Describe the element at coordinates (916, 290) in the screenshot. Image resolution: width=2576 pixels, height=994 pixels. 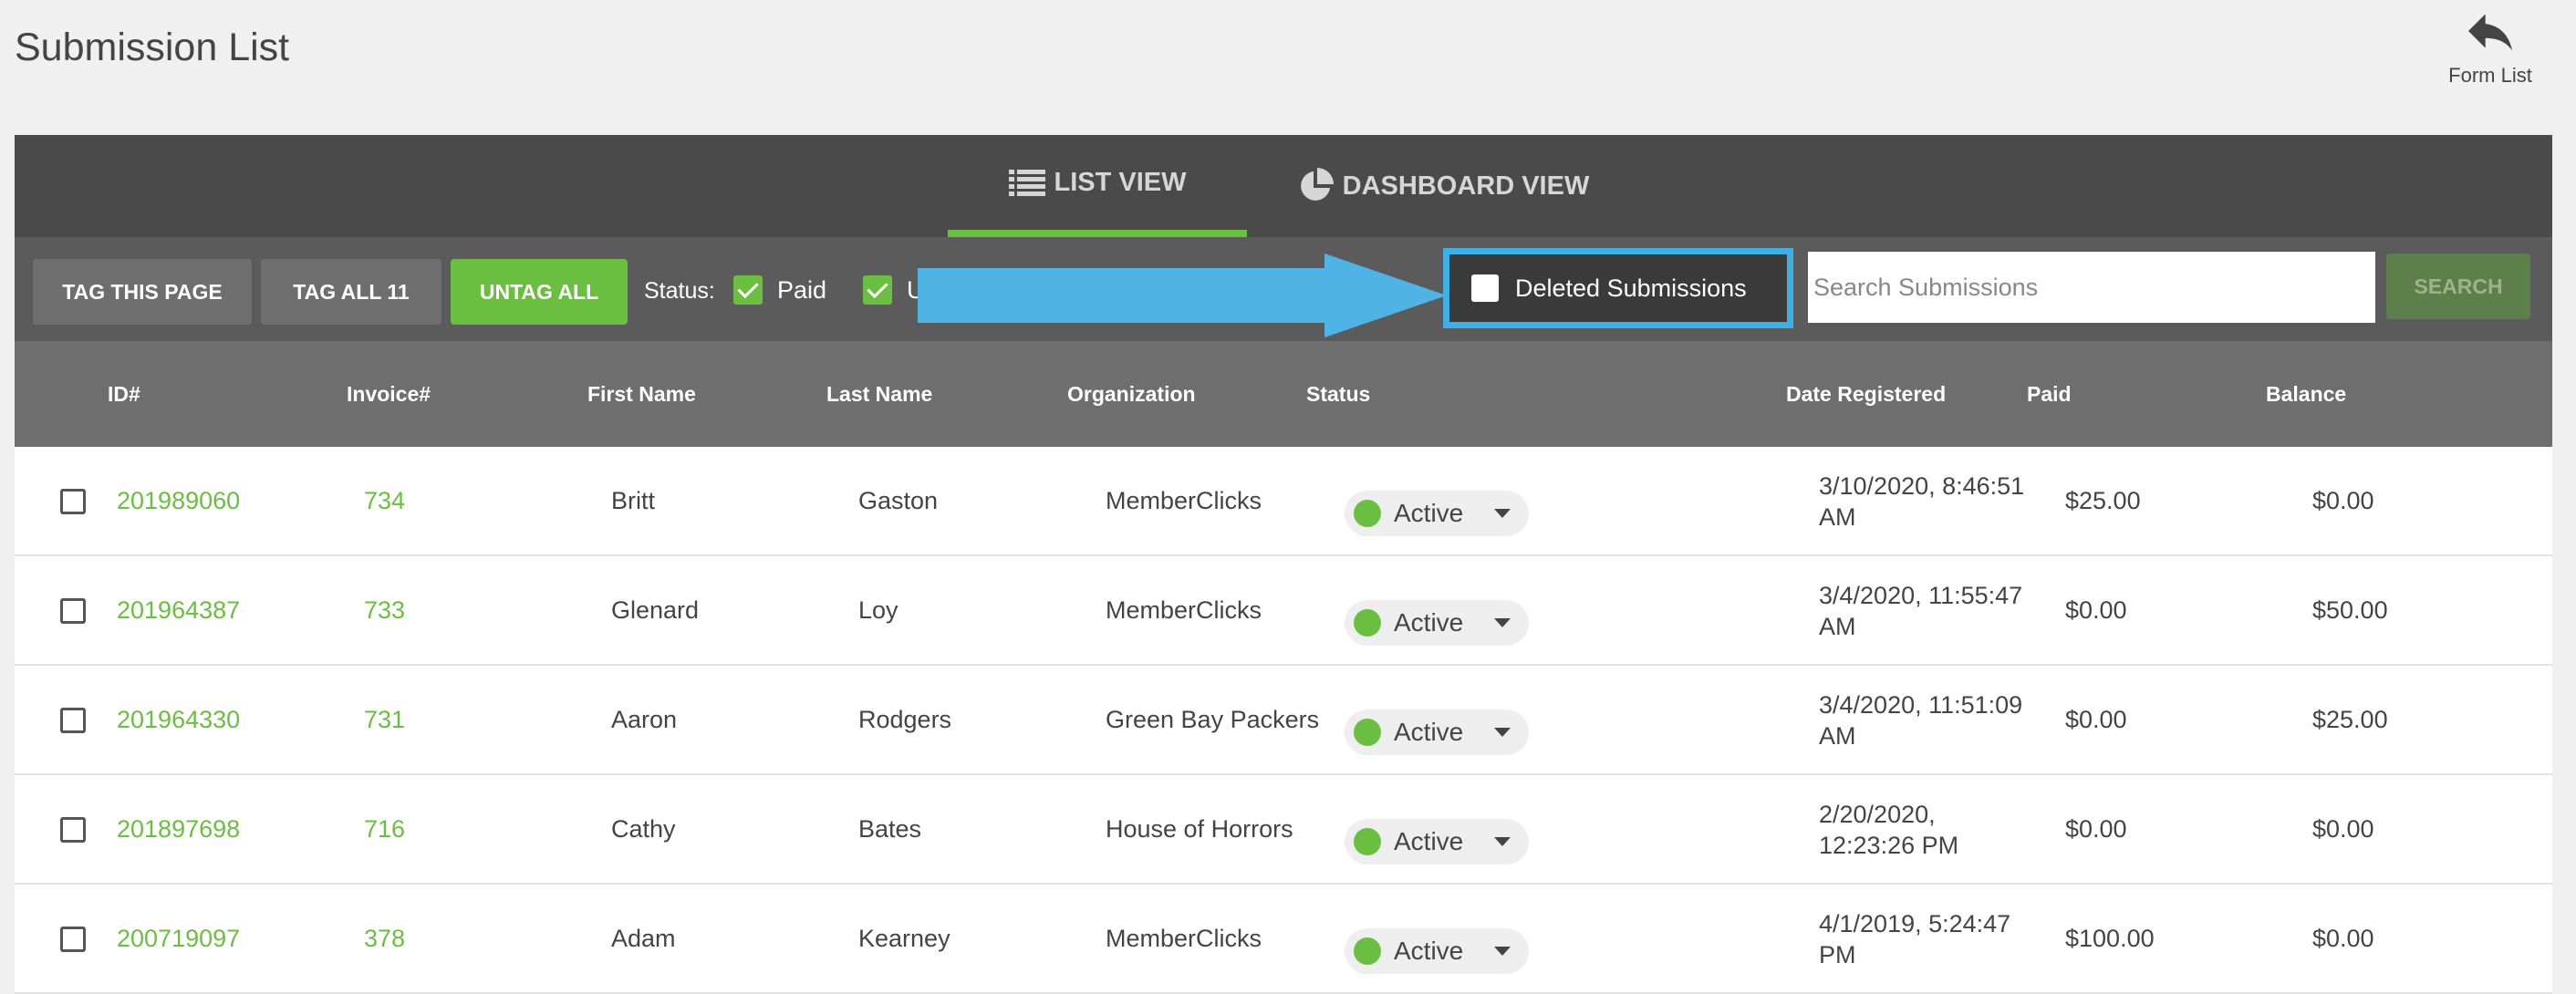
I see `unpaid-label: U` at that location.